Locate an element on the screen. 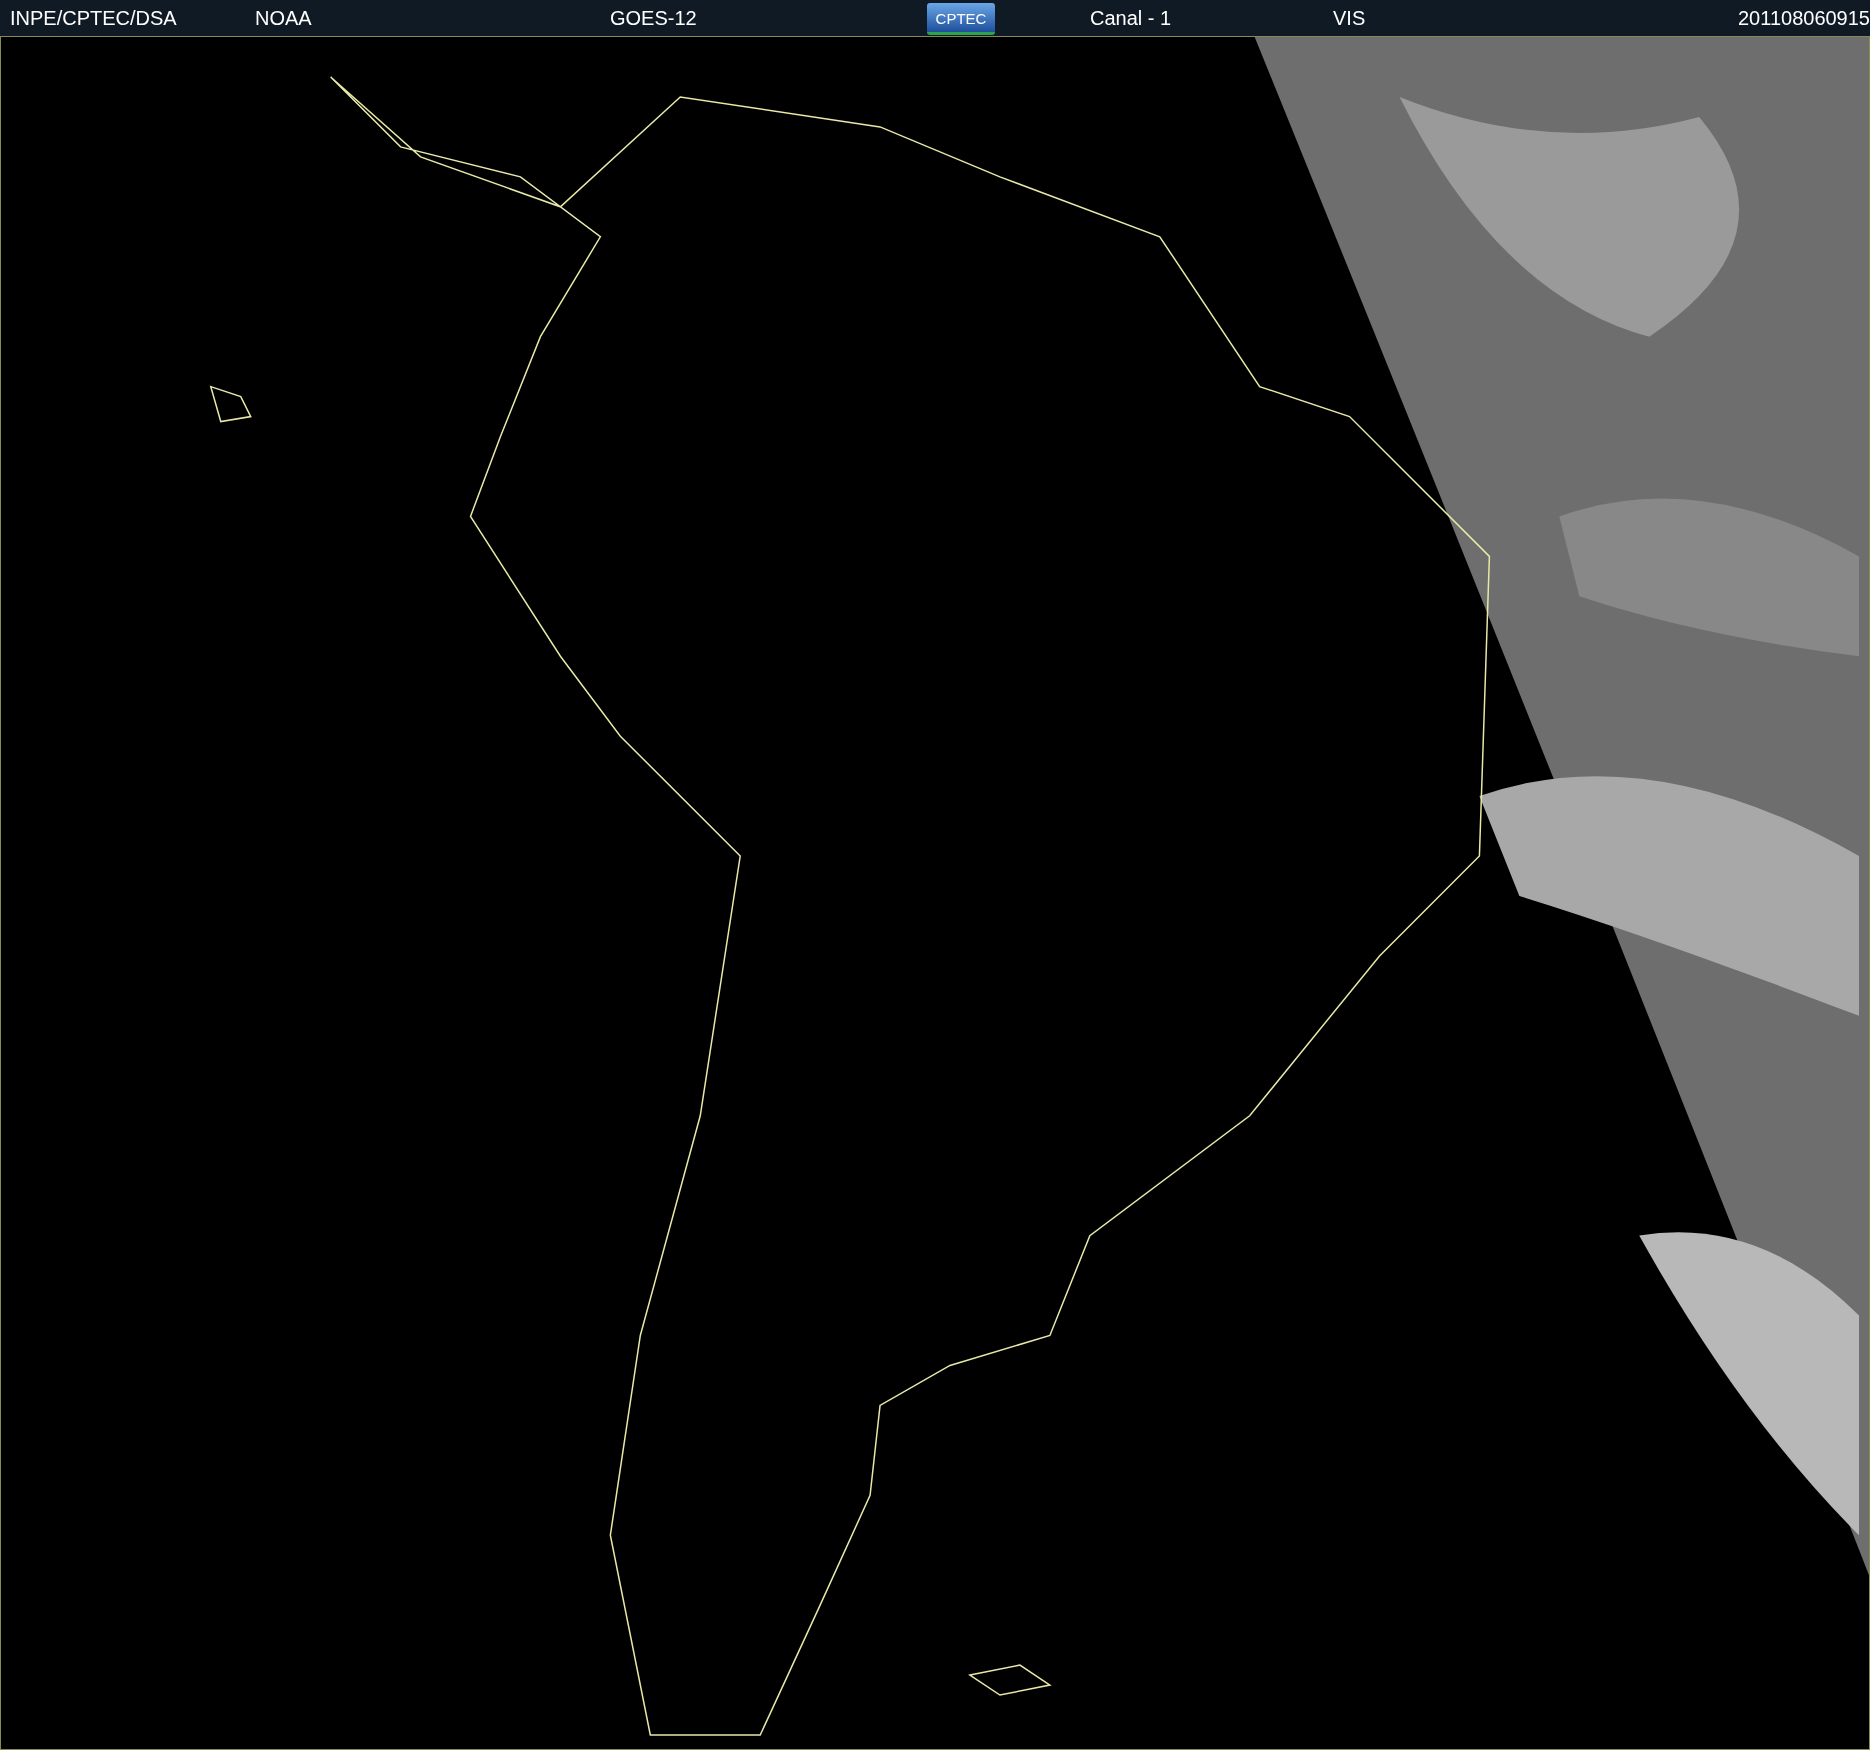 The width and height of the screenshot is (1870, 1750). logo: CPTEC is located at coordinates (961, 18).